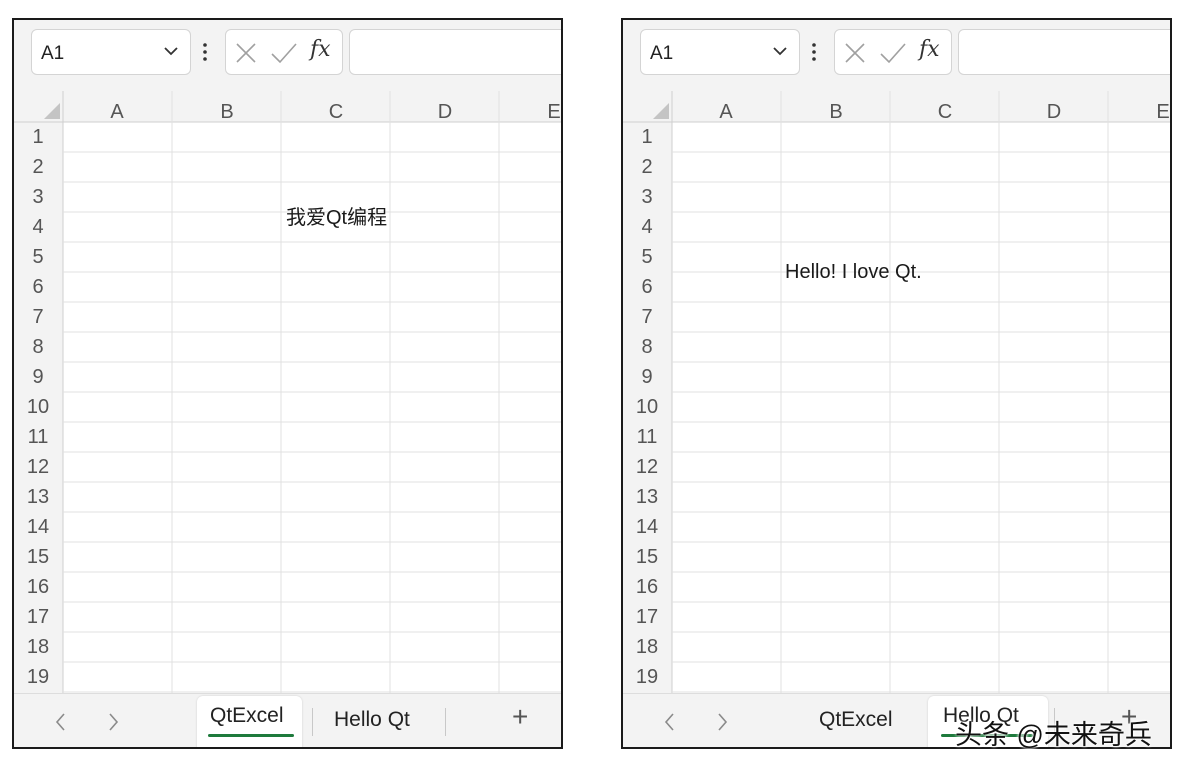 This screenshot has width=1200, height=770. I want to click on add-sheet-button: +, so click(520, 717).